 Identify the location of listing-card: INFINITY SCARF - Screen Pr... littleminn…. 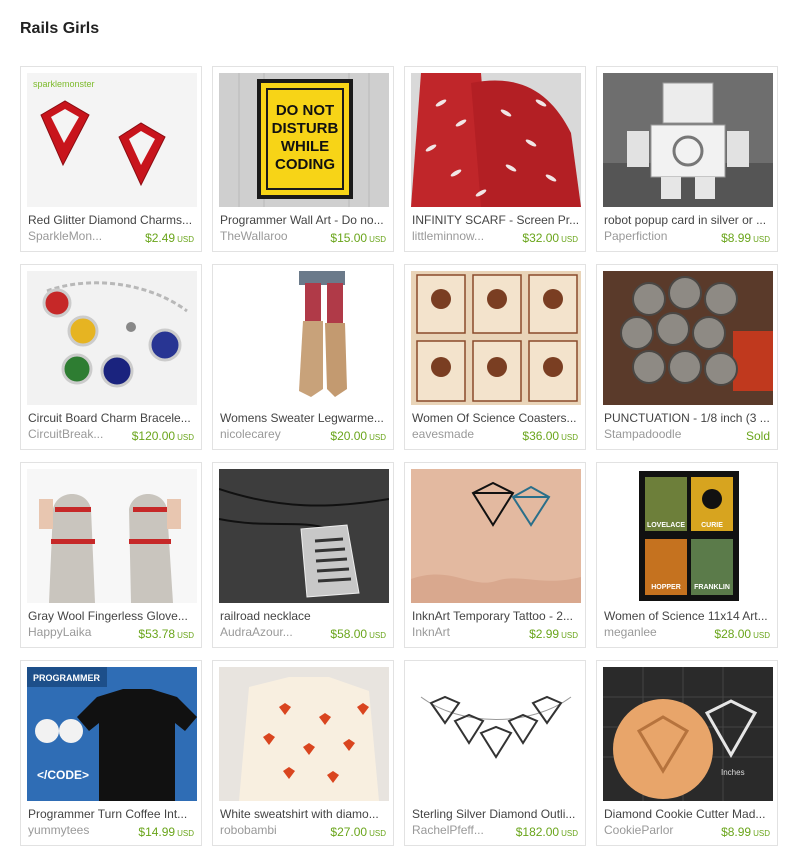
(495, 159).